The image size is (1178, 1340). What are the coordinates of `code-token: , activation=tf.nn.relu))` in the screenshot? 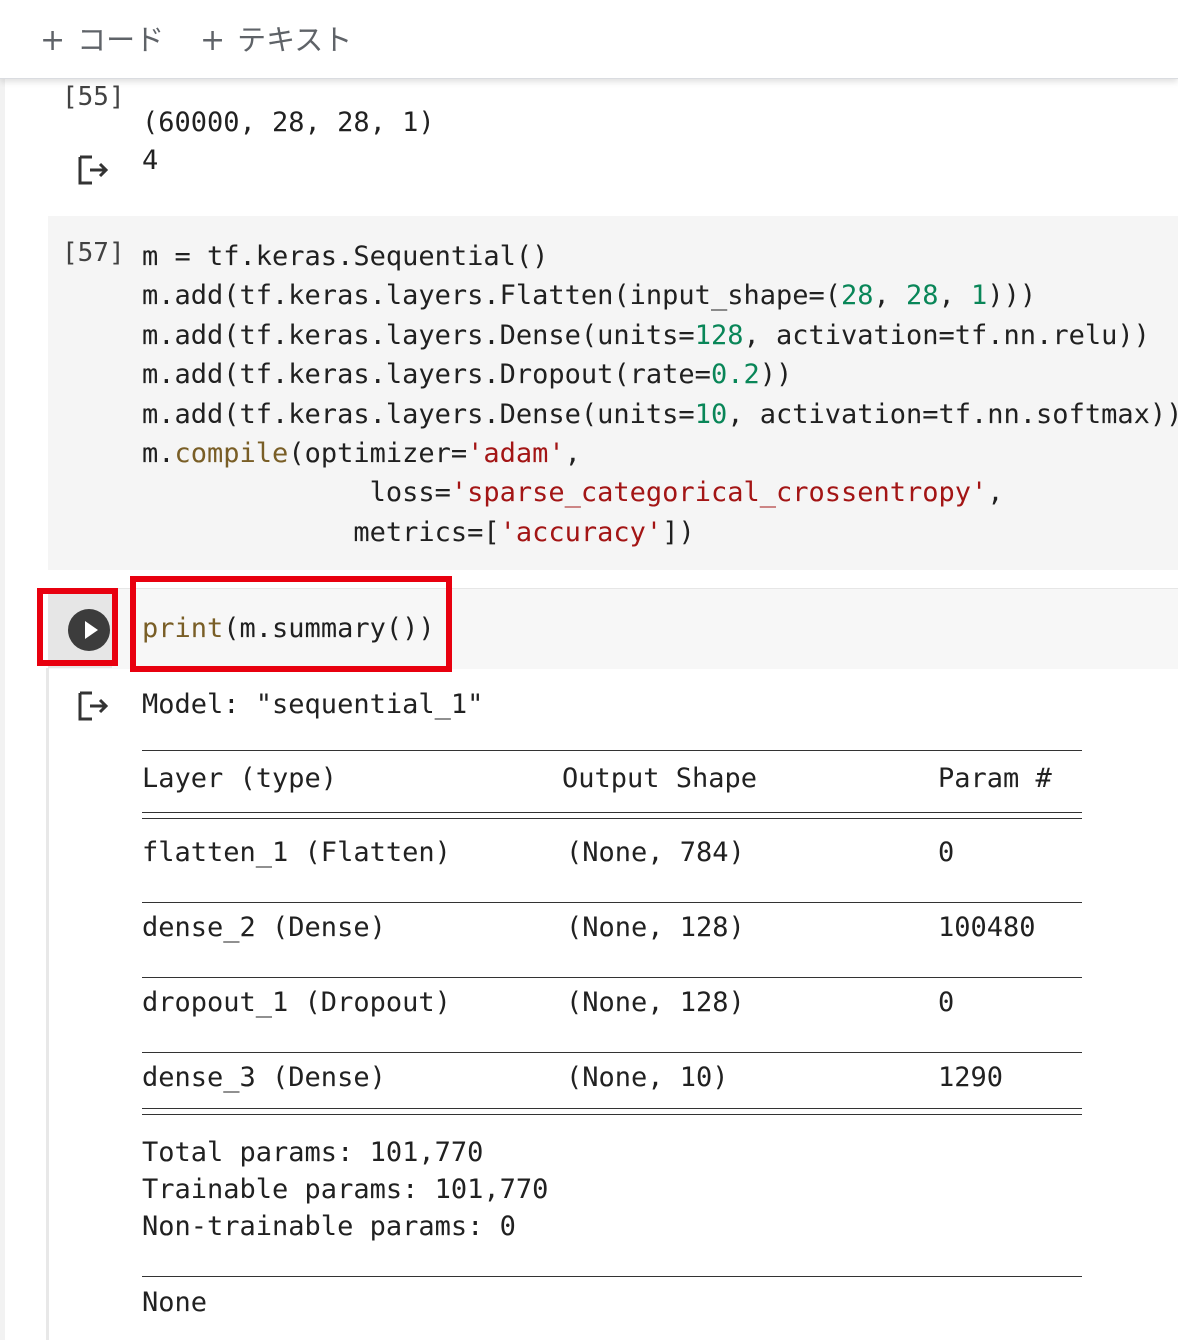 It's located at (946, 335).